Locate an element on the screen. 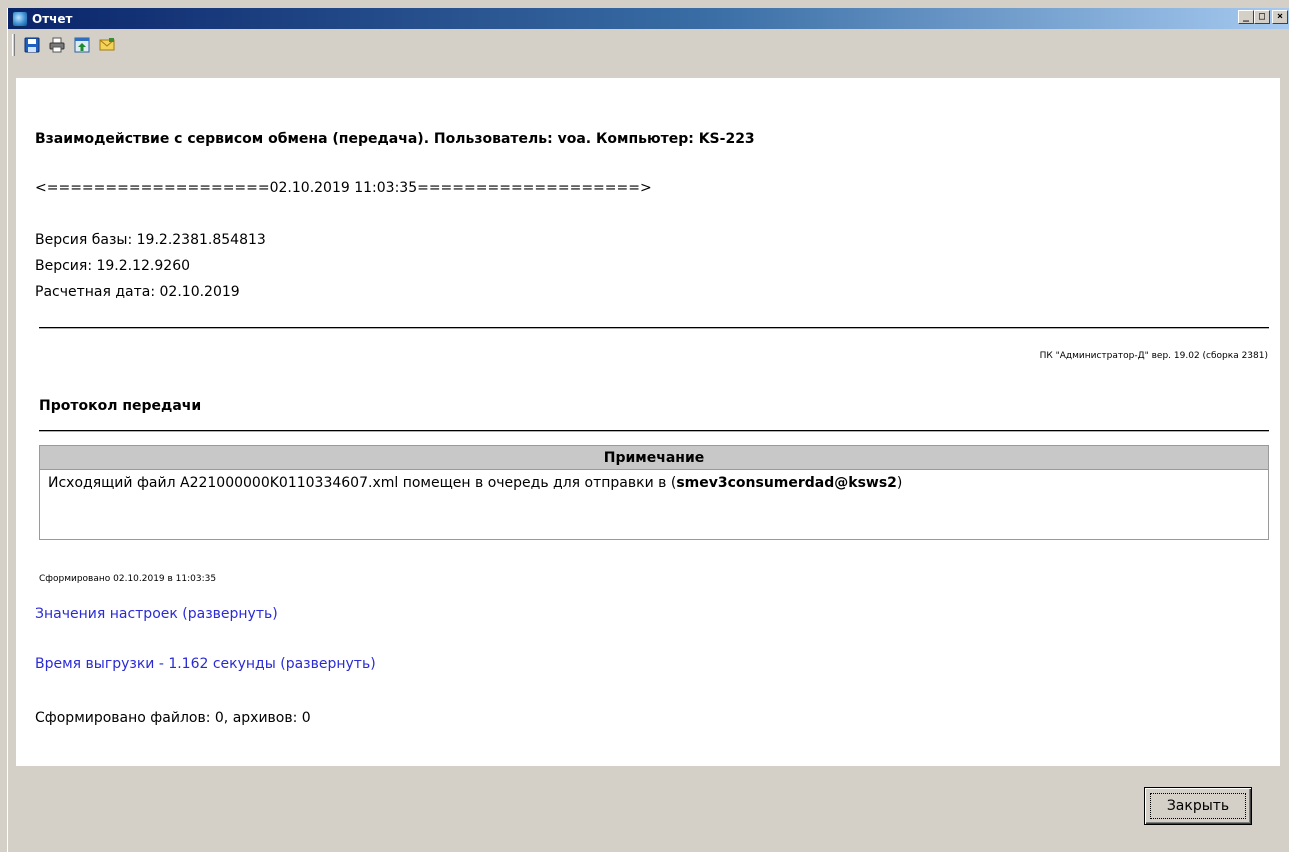  mail-envelope-icon is located at coordinates (107, 44).